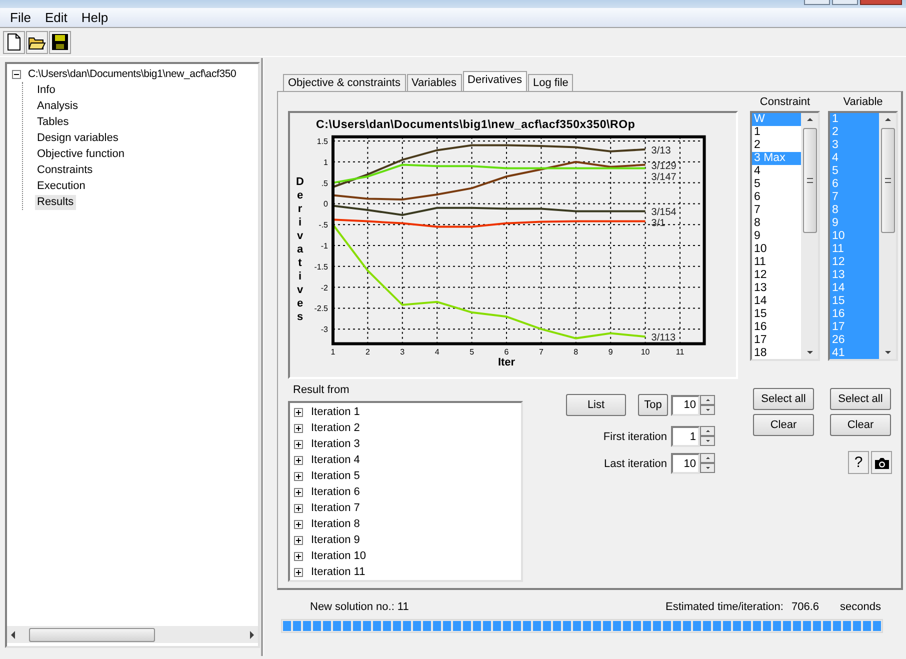 Image resolution: width=906 pixels, height=659 pixels. Describe the element at coordinates (610, 352) in the screenshot. I see `tick-label: 9` at that location.